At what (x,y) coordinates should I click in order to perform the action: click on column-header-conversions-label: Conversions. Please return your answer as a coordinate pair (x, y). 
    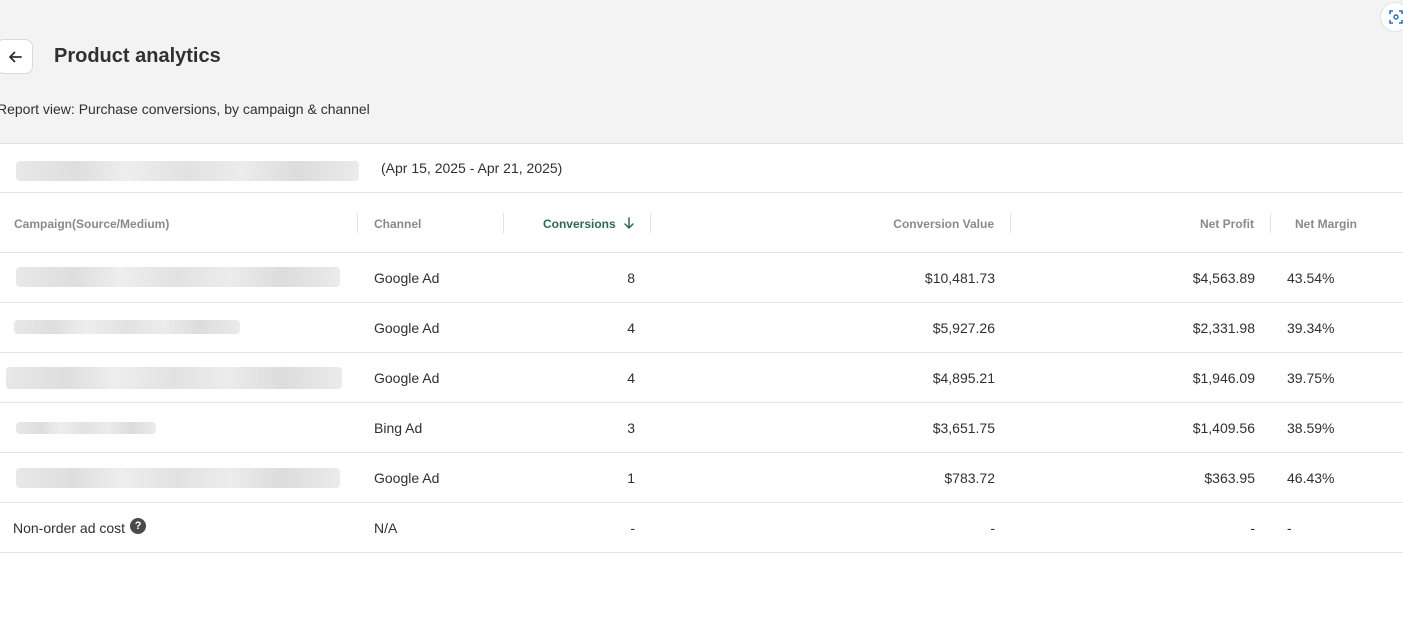
    Looking at the image, I should click on (579, 224).